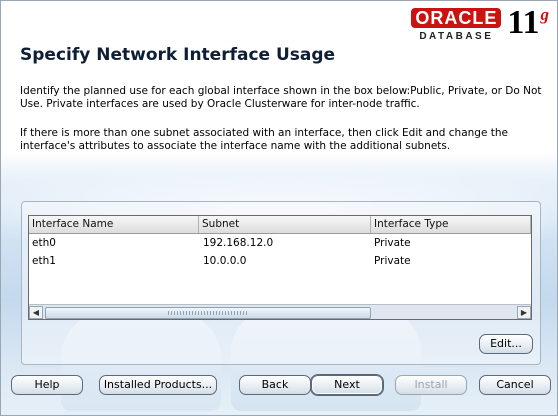 This screenshot has height=416, width=558. I want to click on cell-subnet: 10.0.0.0, so click(225, 261).